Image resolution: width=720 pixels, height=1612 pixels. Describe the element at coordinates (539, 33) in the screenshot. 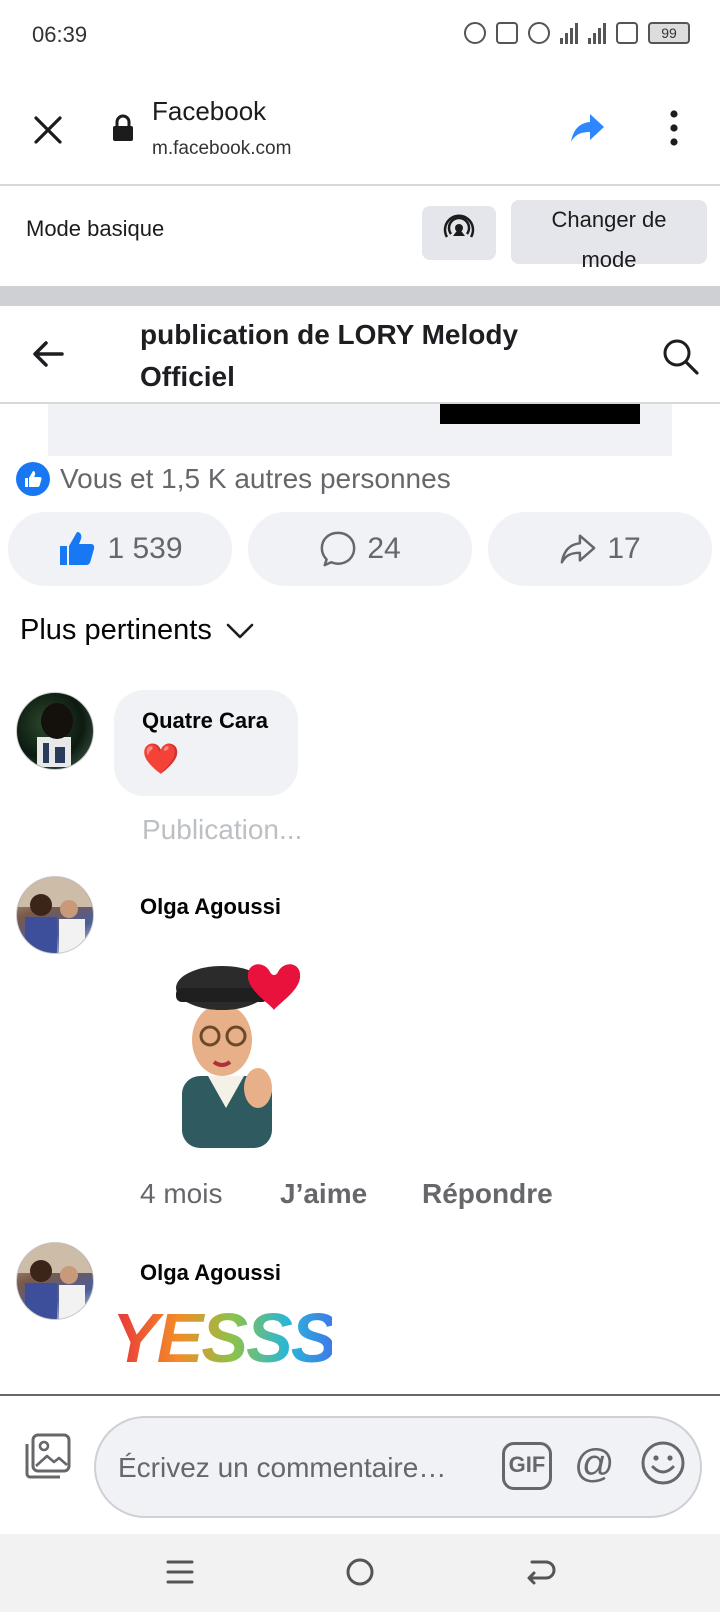

I see `headphones-icon` at that location.